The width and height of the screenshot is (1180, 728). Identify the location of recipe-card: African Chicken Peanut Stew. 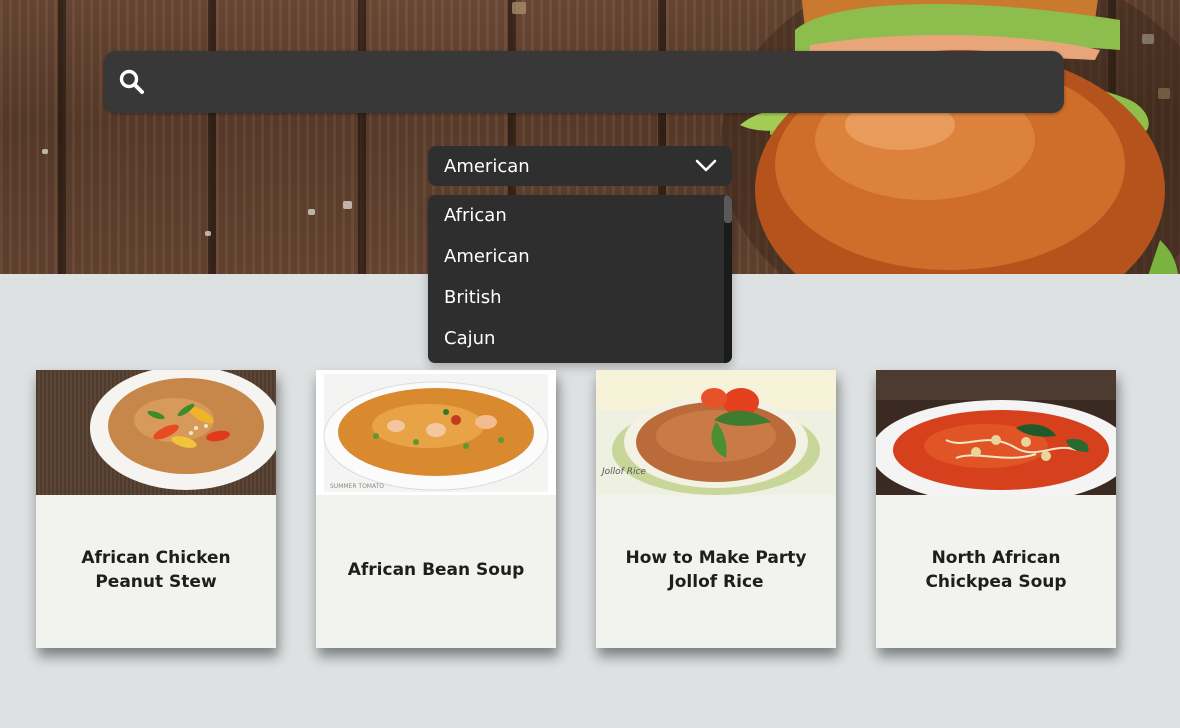
(156, 509).